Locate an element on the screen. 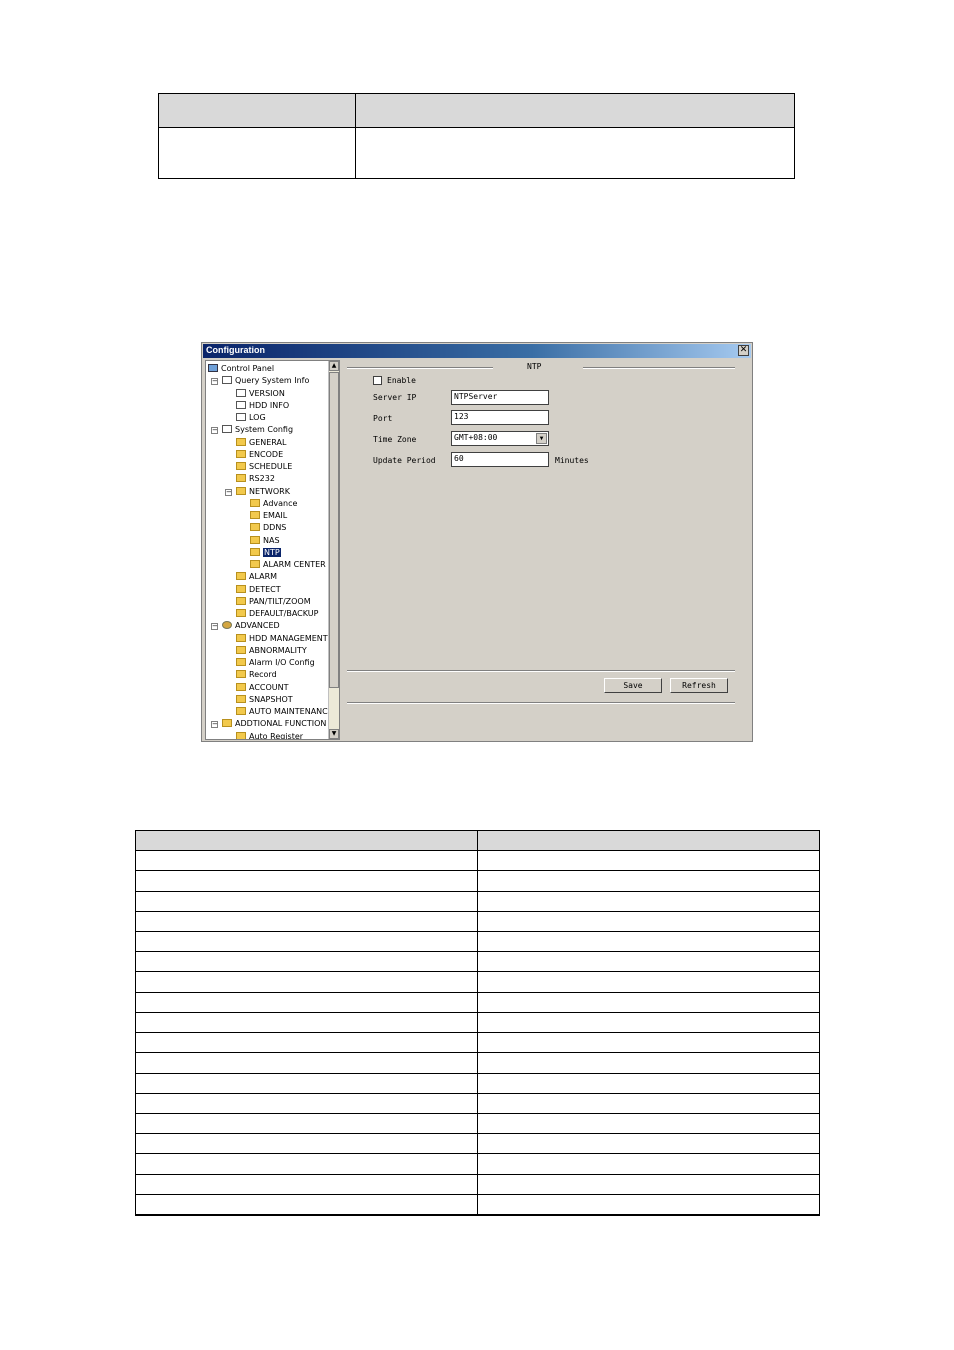  tree-item: ADVANCED is located at coordinates (251, 626).